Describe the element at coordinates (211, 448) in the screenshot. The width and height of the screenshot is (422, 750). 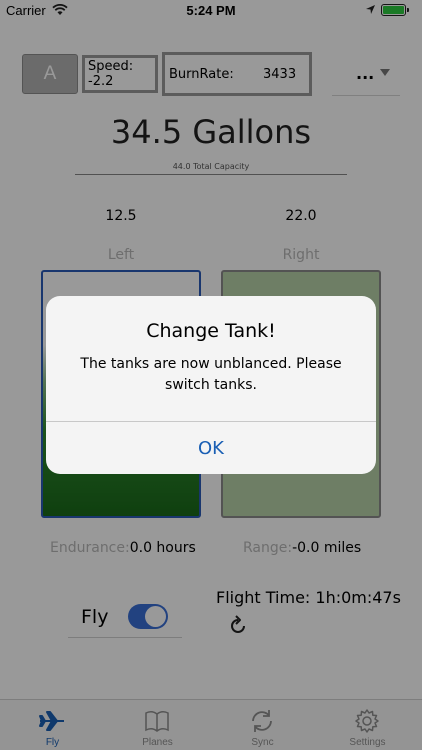
I see `alert-ok-button: OK` at that location.